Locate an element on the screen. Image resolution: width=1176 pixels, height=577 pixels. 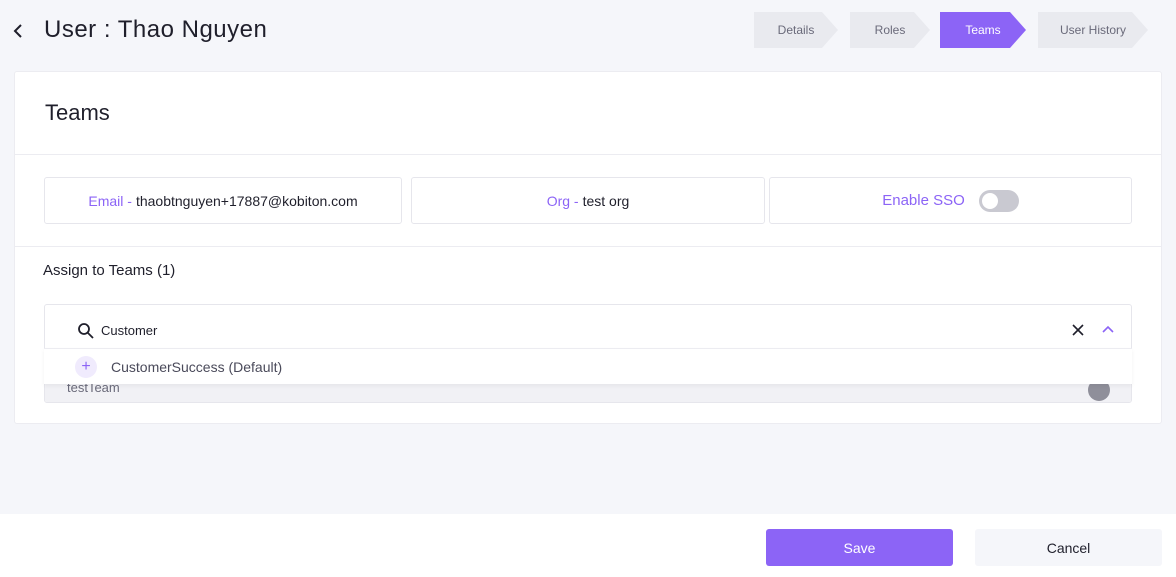
dropdown-option: + CustomerSuccess (Default) is located at coordinates (588, 366).